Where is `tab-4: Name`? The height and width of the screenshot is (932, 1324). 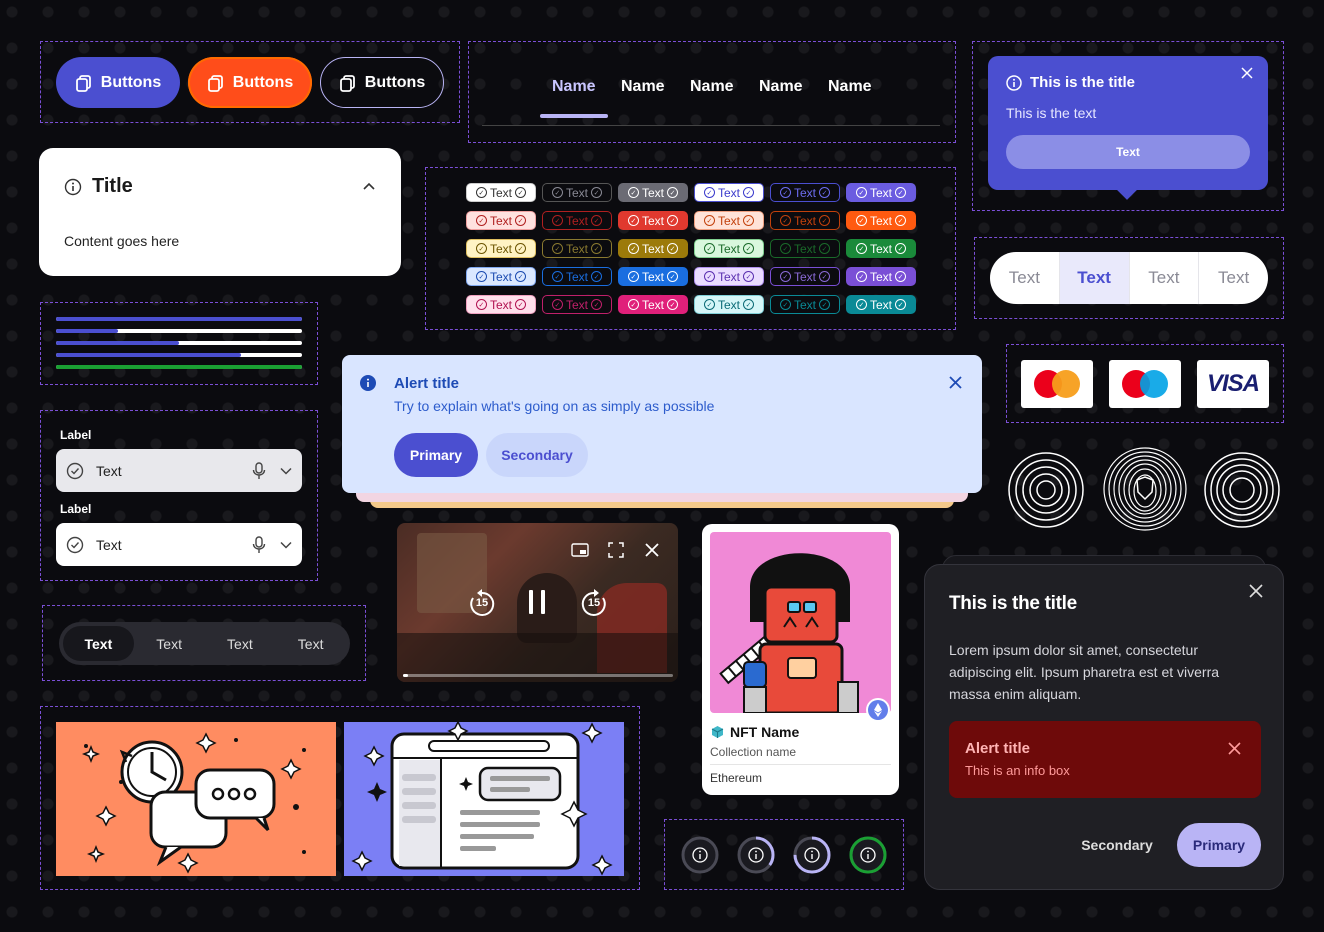 tab-4: Name is located at coordinates (781, 87).